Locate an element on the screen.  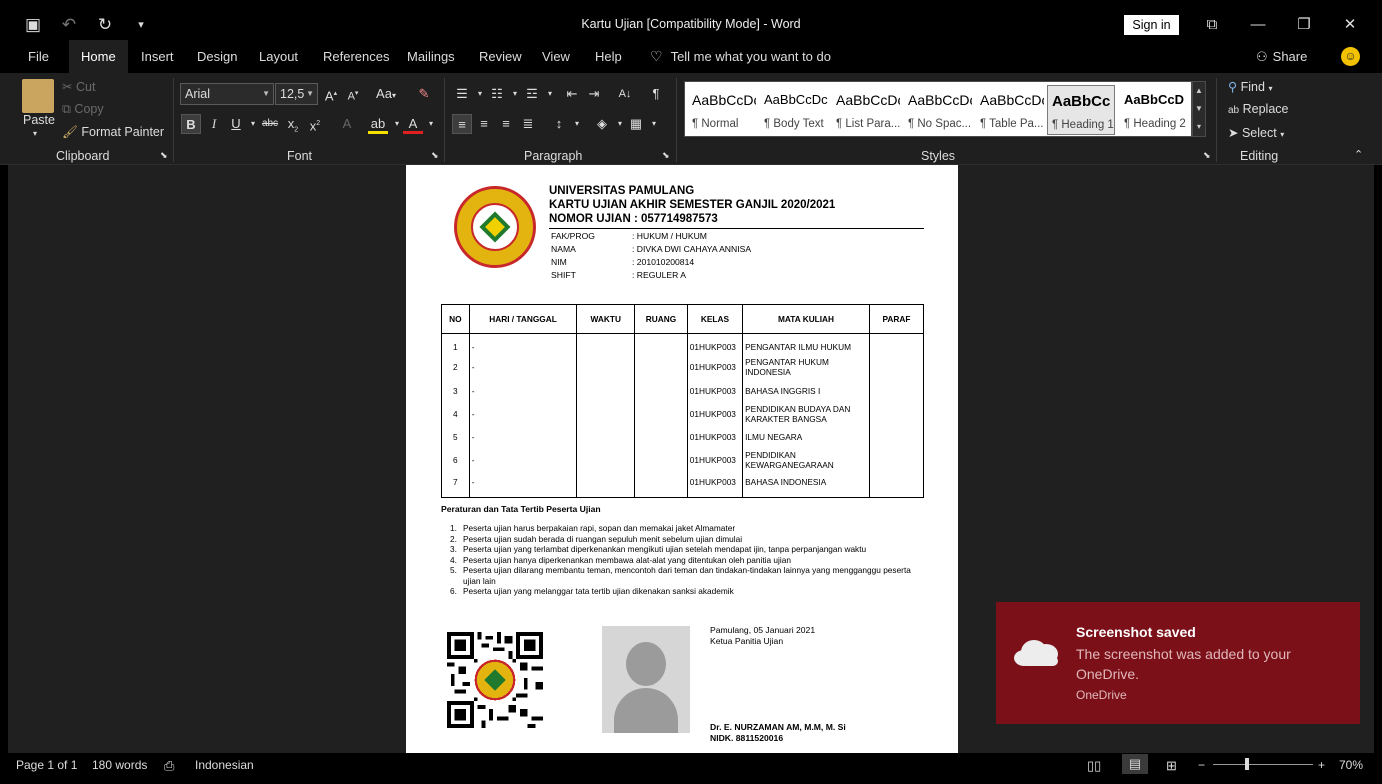
cell-time is located at coordinates (606, 485).